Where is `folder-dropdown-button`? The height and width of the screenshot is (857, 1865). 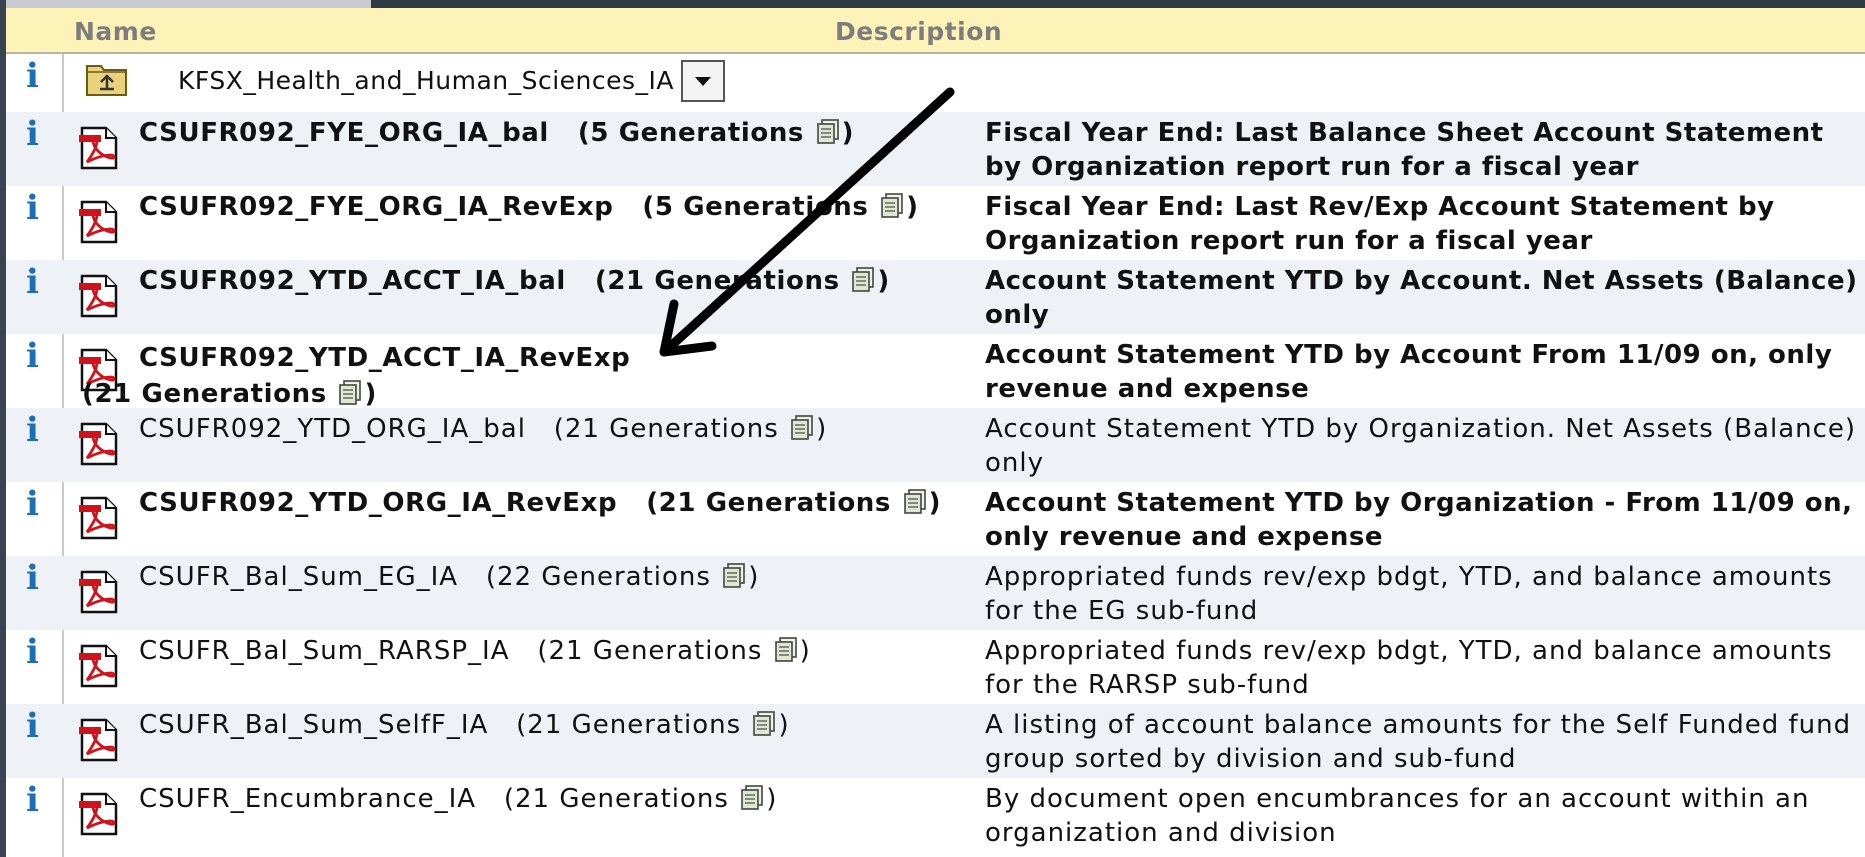 folder-dropdown-button is located at coordinates (703, 81).